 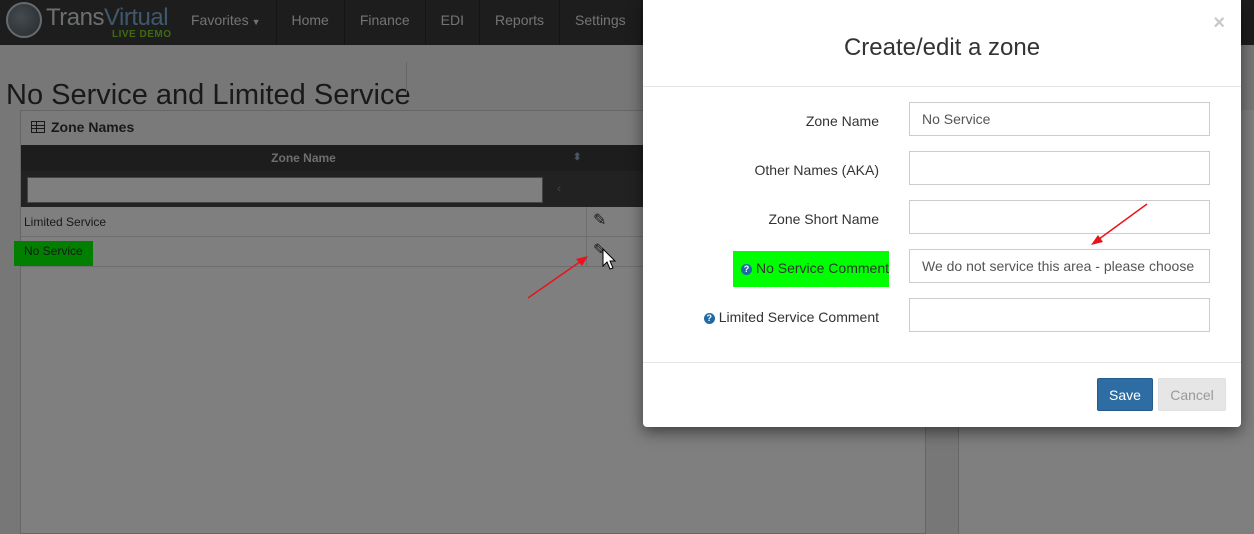 What do you see at coordinates (1219, 23) in the screenshot?
I see `close-icon: ×` at bounding box center [1219, 23].